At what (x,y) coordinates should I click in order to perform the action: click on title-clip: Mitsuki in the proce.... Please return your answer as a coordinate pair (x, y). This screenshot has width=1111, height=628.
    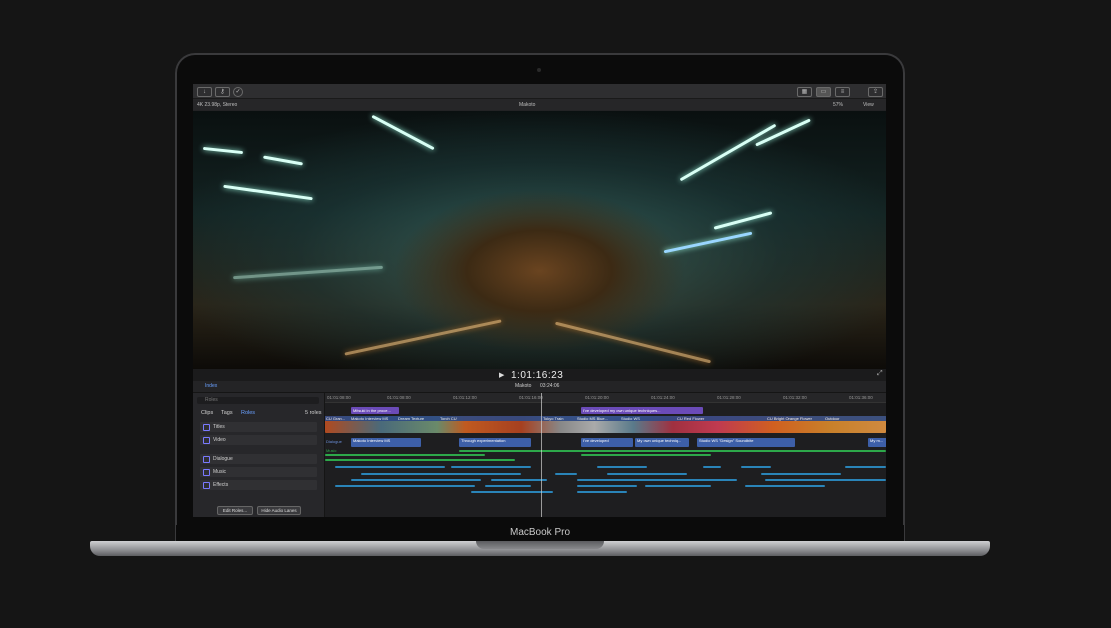
    Looking at the image, I should click on (375, 410).